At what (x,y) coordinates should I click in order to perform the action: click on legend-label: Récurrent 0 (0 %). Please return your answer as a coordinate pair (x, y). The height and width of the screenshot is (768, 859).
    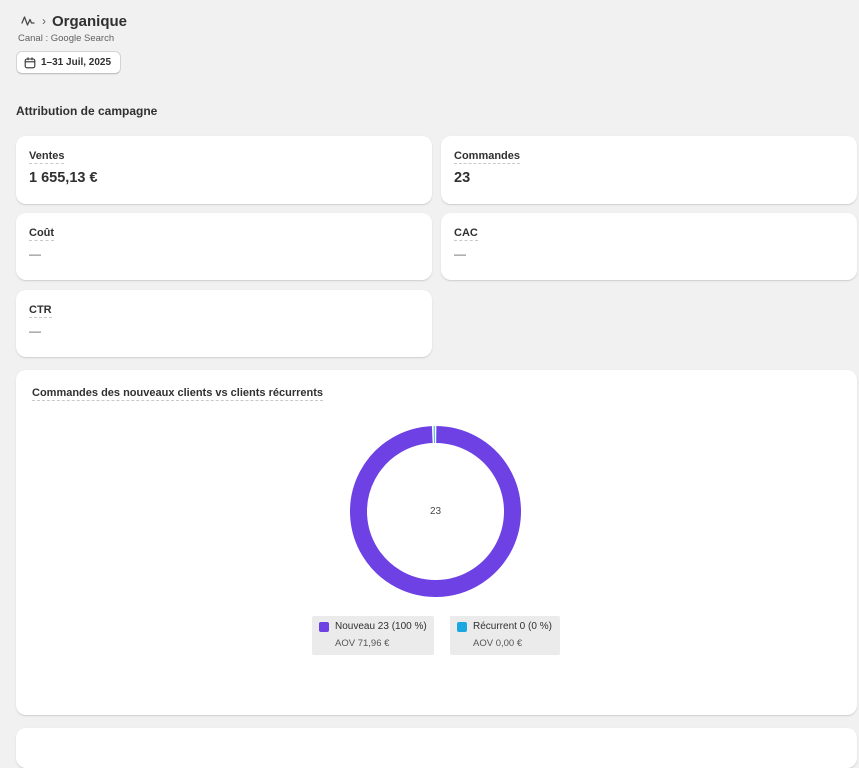
    Looking at the image, I should click on (512, 626).